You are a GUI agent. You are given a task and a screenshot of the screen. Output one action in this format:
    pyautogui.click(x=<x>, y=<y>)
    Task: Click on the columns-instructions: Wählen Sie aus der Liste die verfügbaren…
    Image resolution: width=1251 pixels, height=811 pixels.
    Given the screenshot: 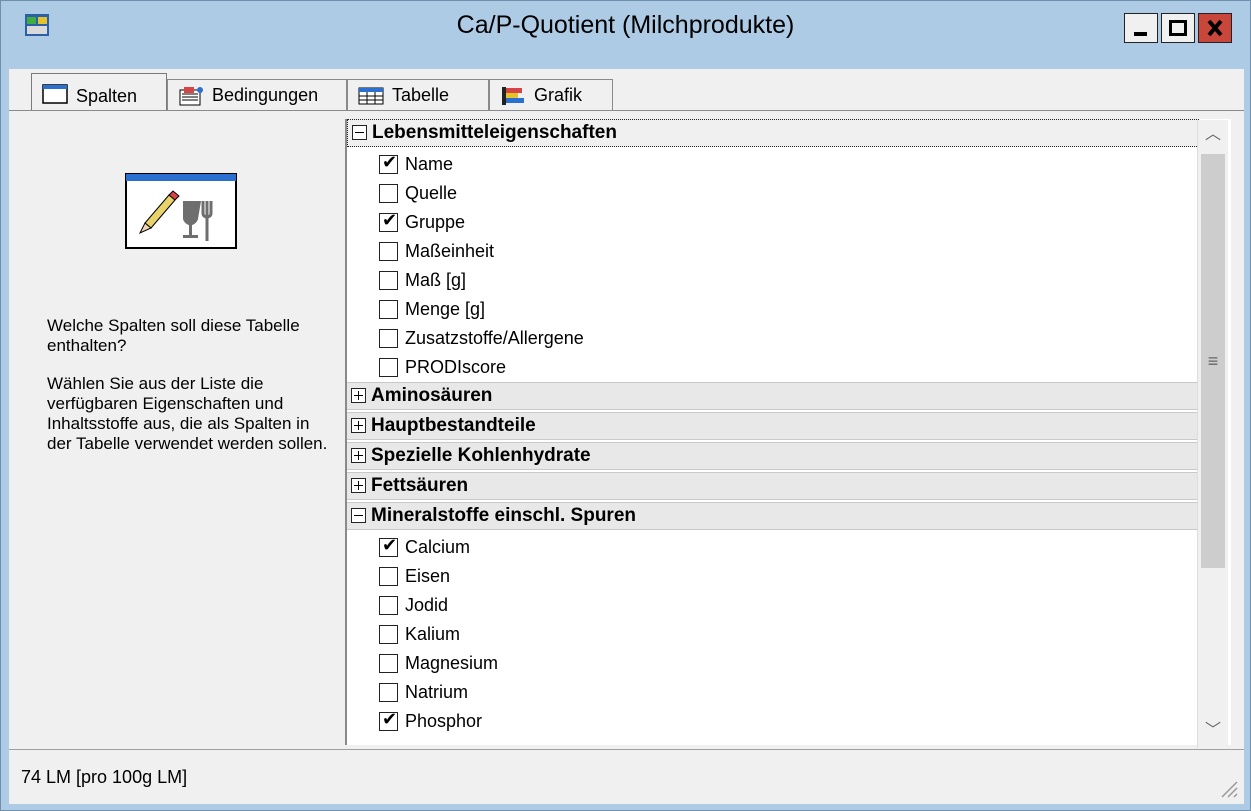 What is the action you would take?
    pyautogui.click(x=187, y=413)
    